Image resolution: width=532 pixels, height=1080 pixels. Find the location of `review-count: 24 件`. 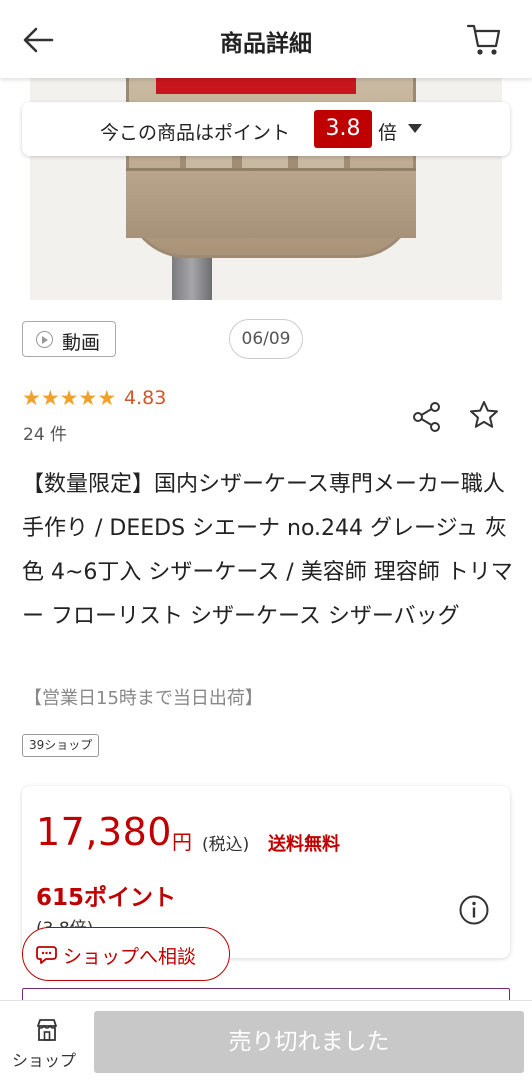

review-count: 24 件 is located at coordinates (45, 432).